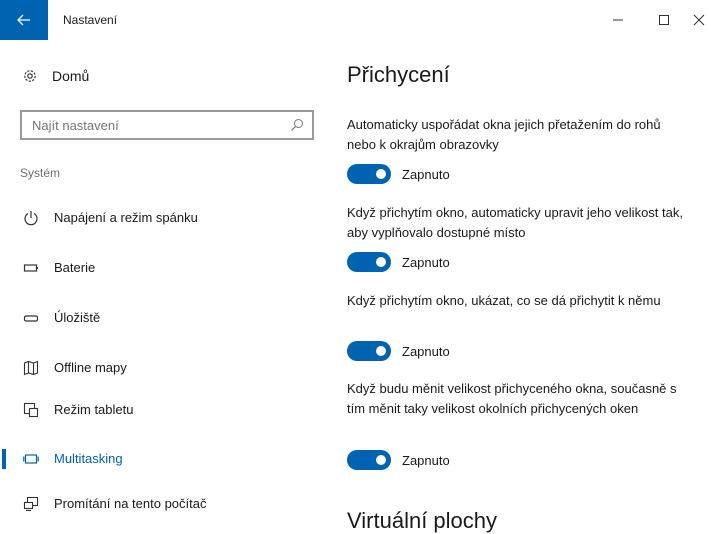 This screenshot has height=534, width=711. Describe the element at coordinates (160, 410) in the screenshot. I see `sidebar-item-tablet-mode: Režim tabletu` at that location.